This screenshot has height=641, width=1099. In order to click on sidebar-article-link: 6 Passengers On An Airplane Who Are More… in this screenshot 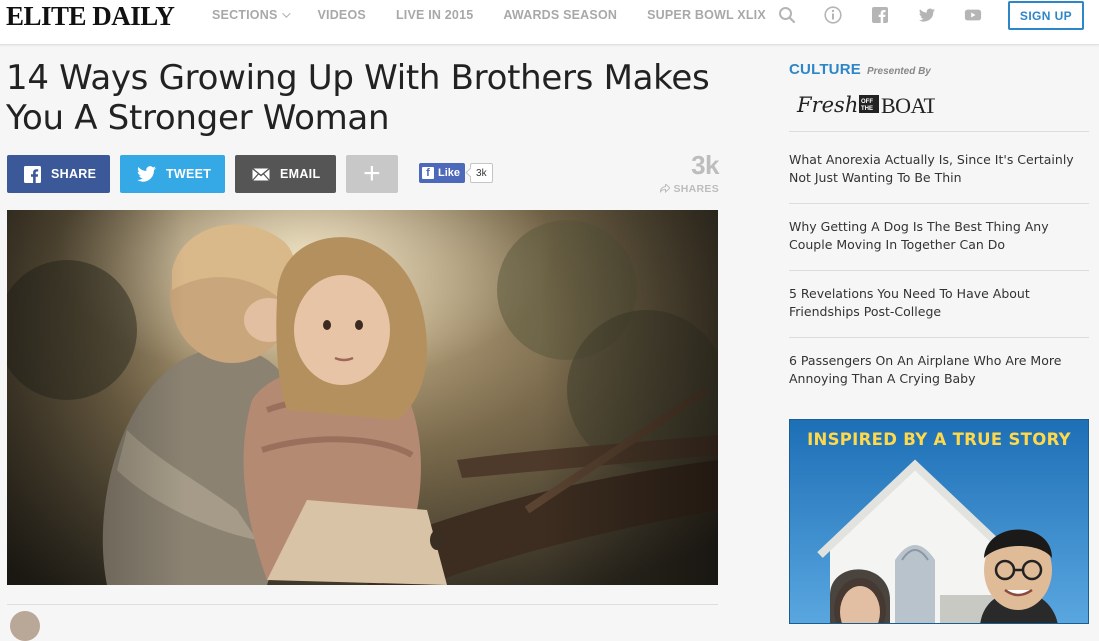, I will do `click(939, 370)`.